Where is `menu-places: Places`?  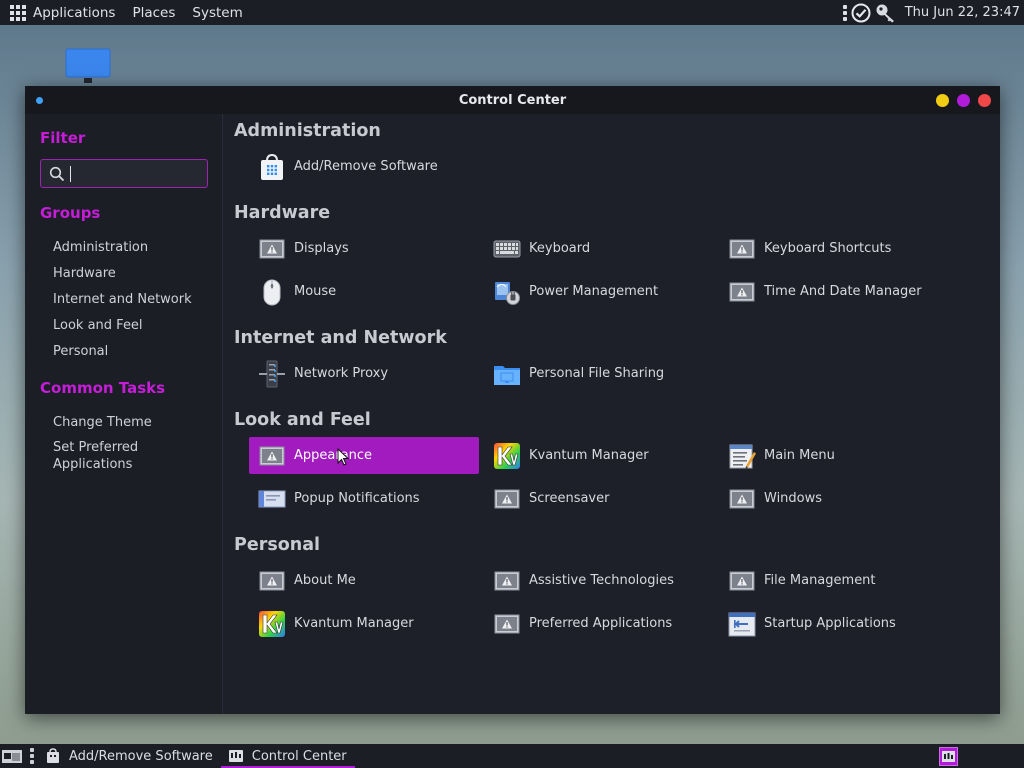 menu-places: Places is located at coordinates (153, 13).